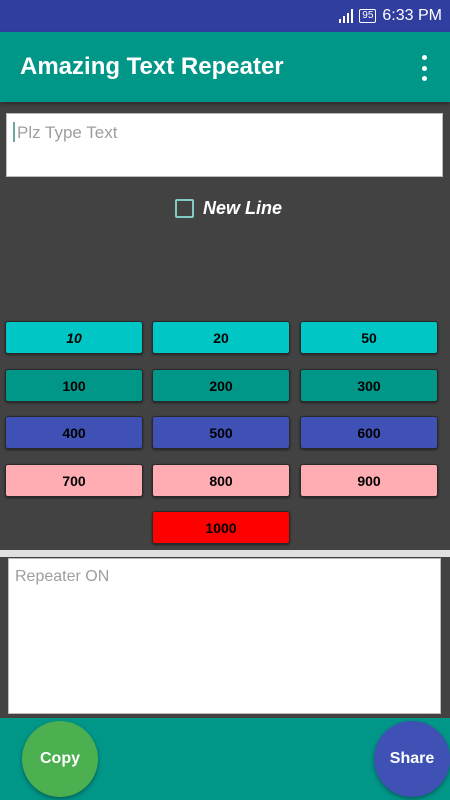 The width and height of the screenshot is (450, 800). I want to click on battery-icon: 95, so click(368, 16).